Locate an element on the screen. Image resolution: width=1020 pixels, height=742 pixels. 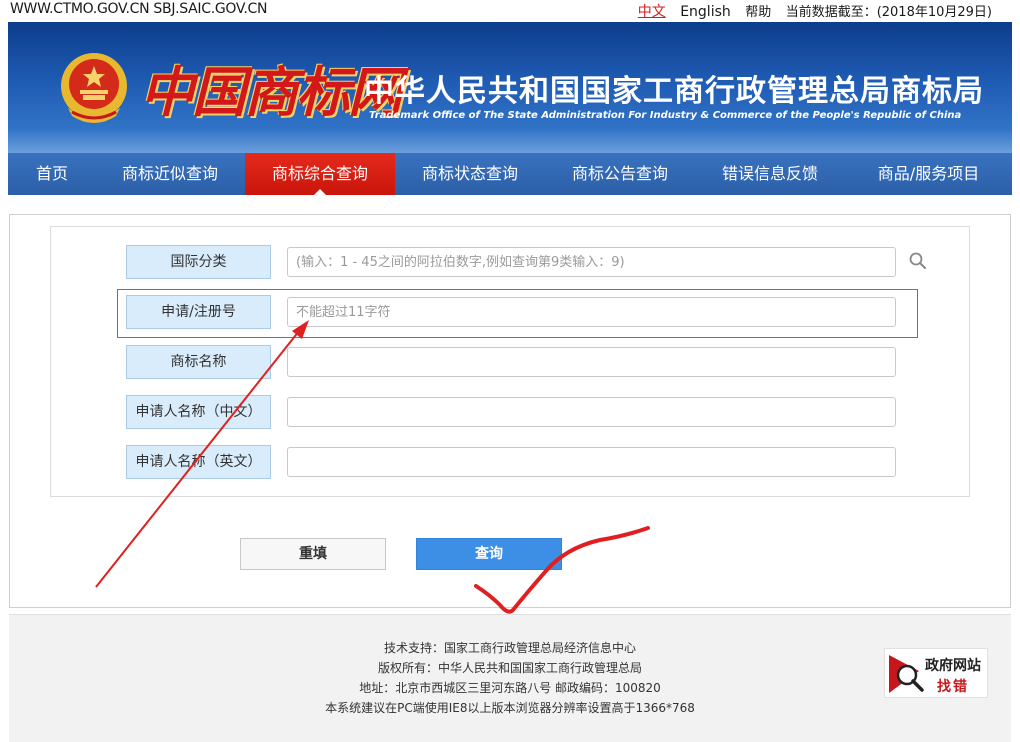
nav-status-search: 商标状态查询 is located at coordinates (470, 174).